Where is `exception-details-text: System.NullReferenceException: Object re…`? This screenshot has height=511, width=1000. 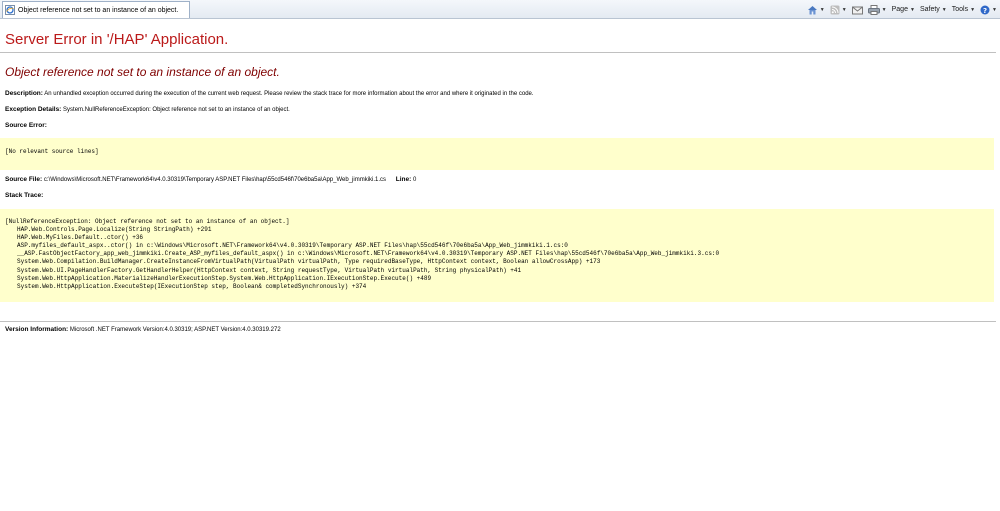
exception-details-text: System.NullReferenceException: Object re… is located at coordinates (176, 110).